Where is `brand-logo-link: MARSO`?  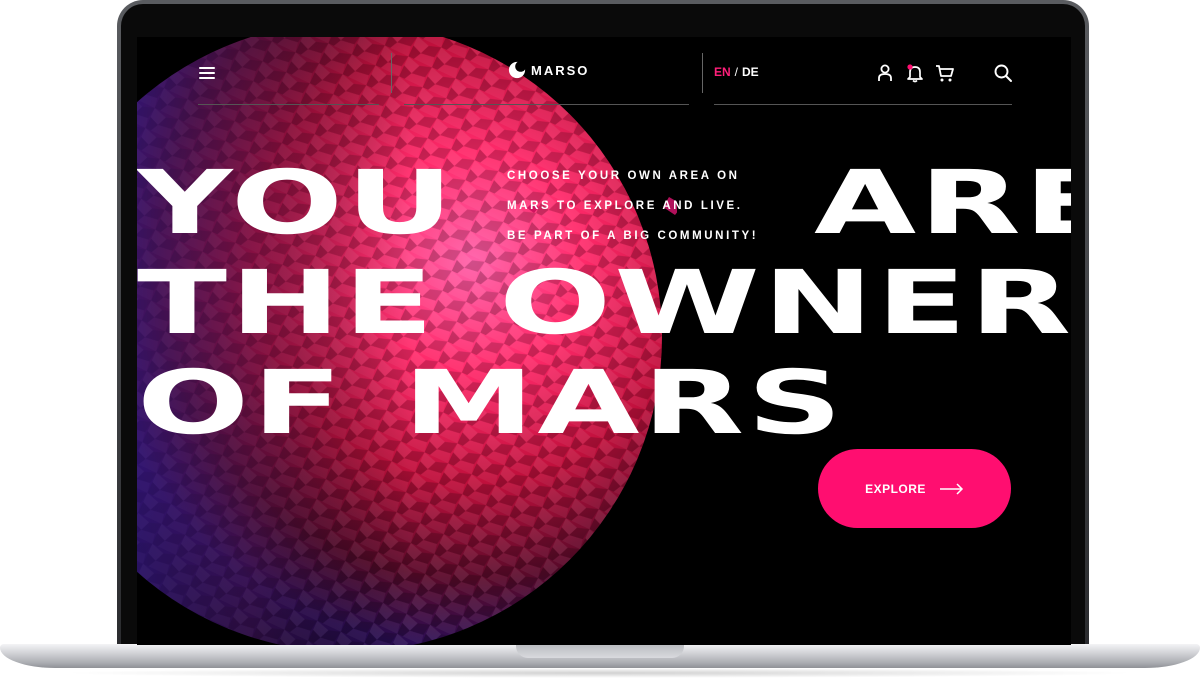
brand-logo-link: MARSO is located at coordinates (548, 70).